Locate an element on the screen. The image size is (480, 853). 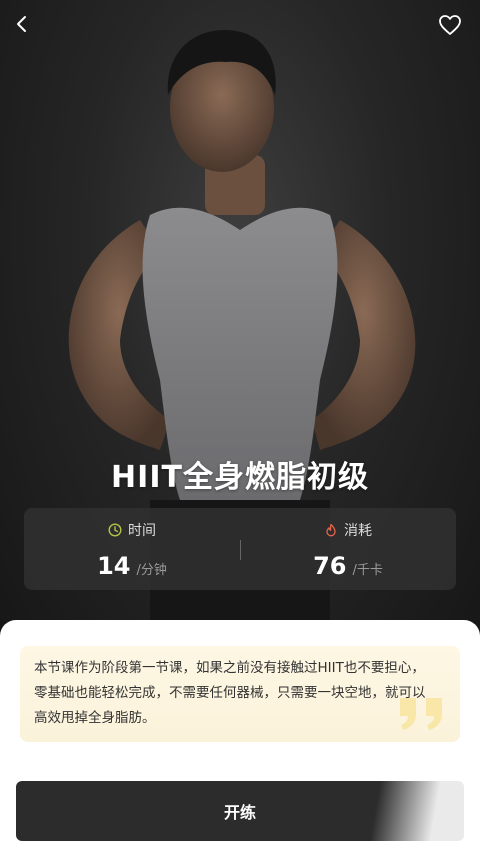
stat-time-label: 时间 is located at coordinates (142, 531).